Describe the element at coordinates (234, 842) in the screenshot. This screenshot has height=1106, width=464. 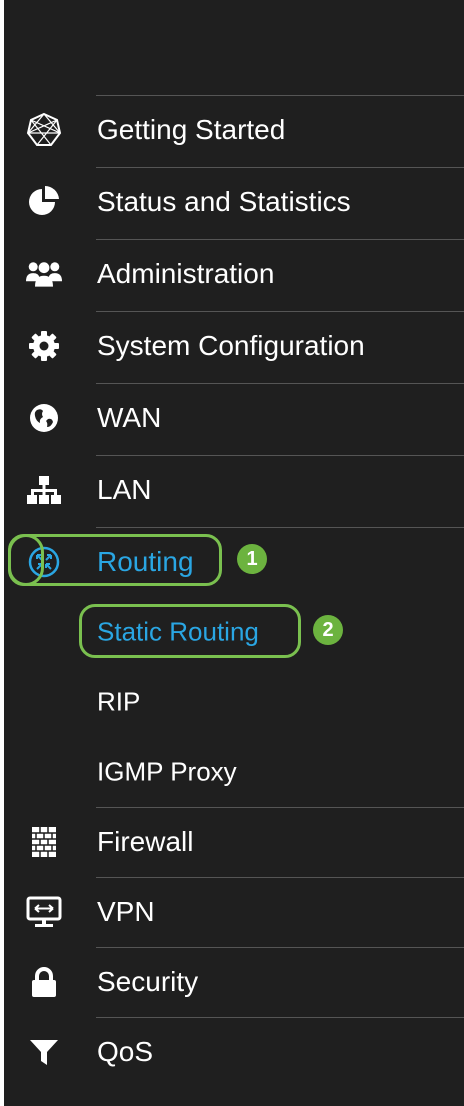
I see `menu-item-firewall: Firewall` at that location.